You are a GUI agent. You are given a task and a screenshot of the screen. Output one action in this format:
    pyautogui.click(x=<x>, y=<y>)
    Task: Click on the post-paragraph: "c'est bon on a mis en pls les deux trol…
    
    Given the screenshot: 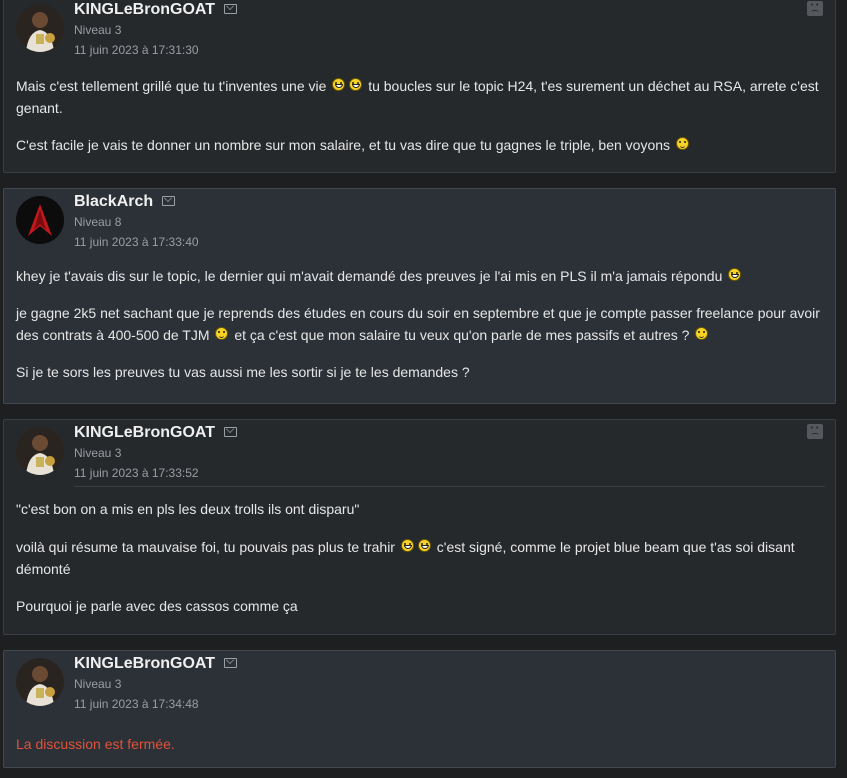 What is the action you would take?
    pyautogui.click(x=419, y=509)
    